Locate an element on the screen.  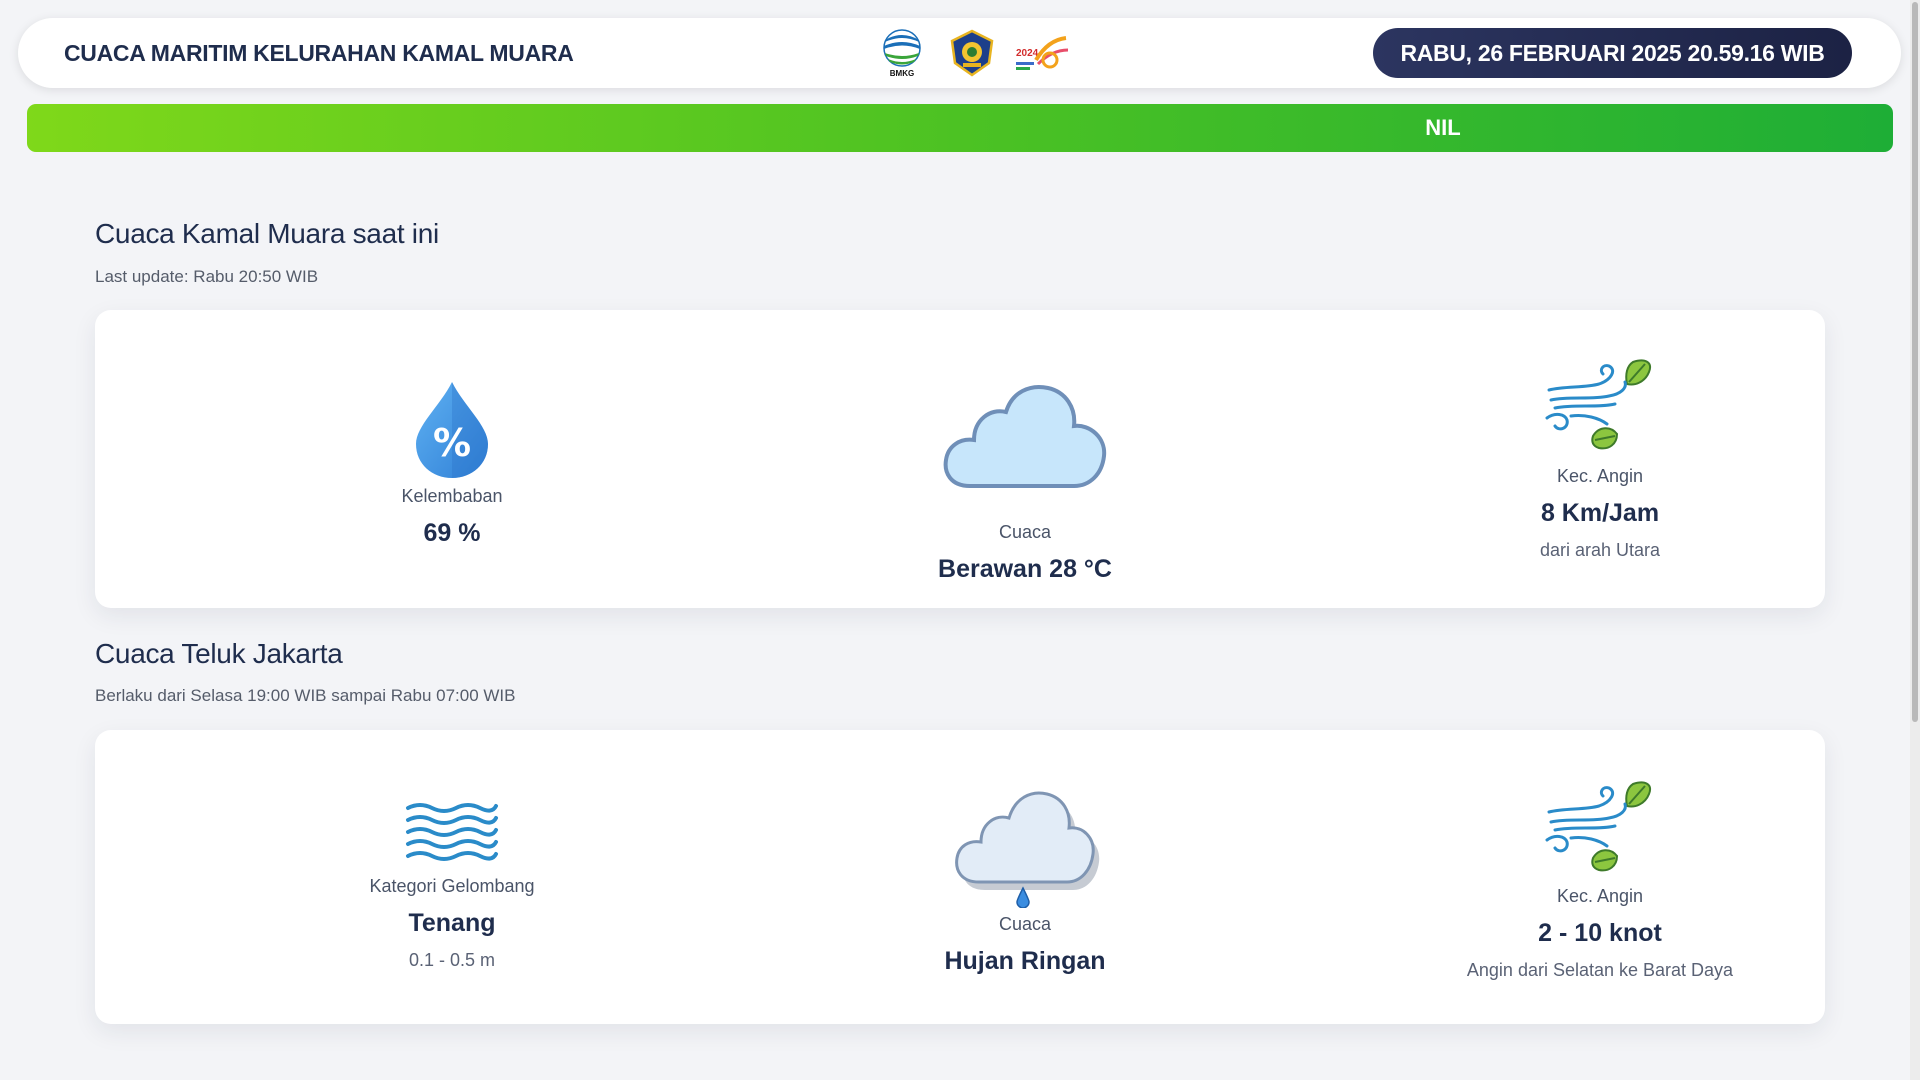
page-scrollbar is located at coordinates (1915, 540).